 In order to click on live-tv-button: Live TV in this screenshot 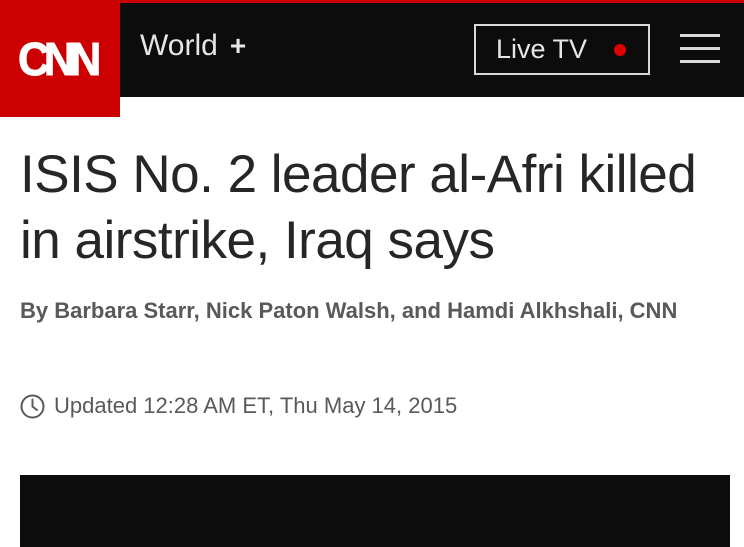, I will do `click(562, 49)`.